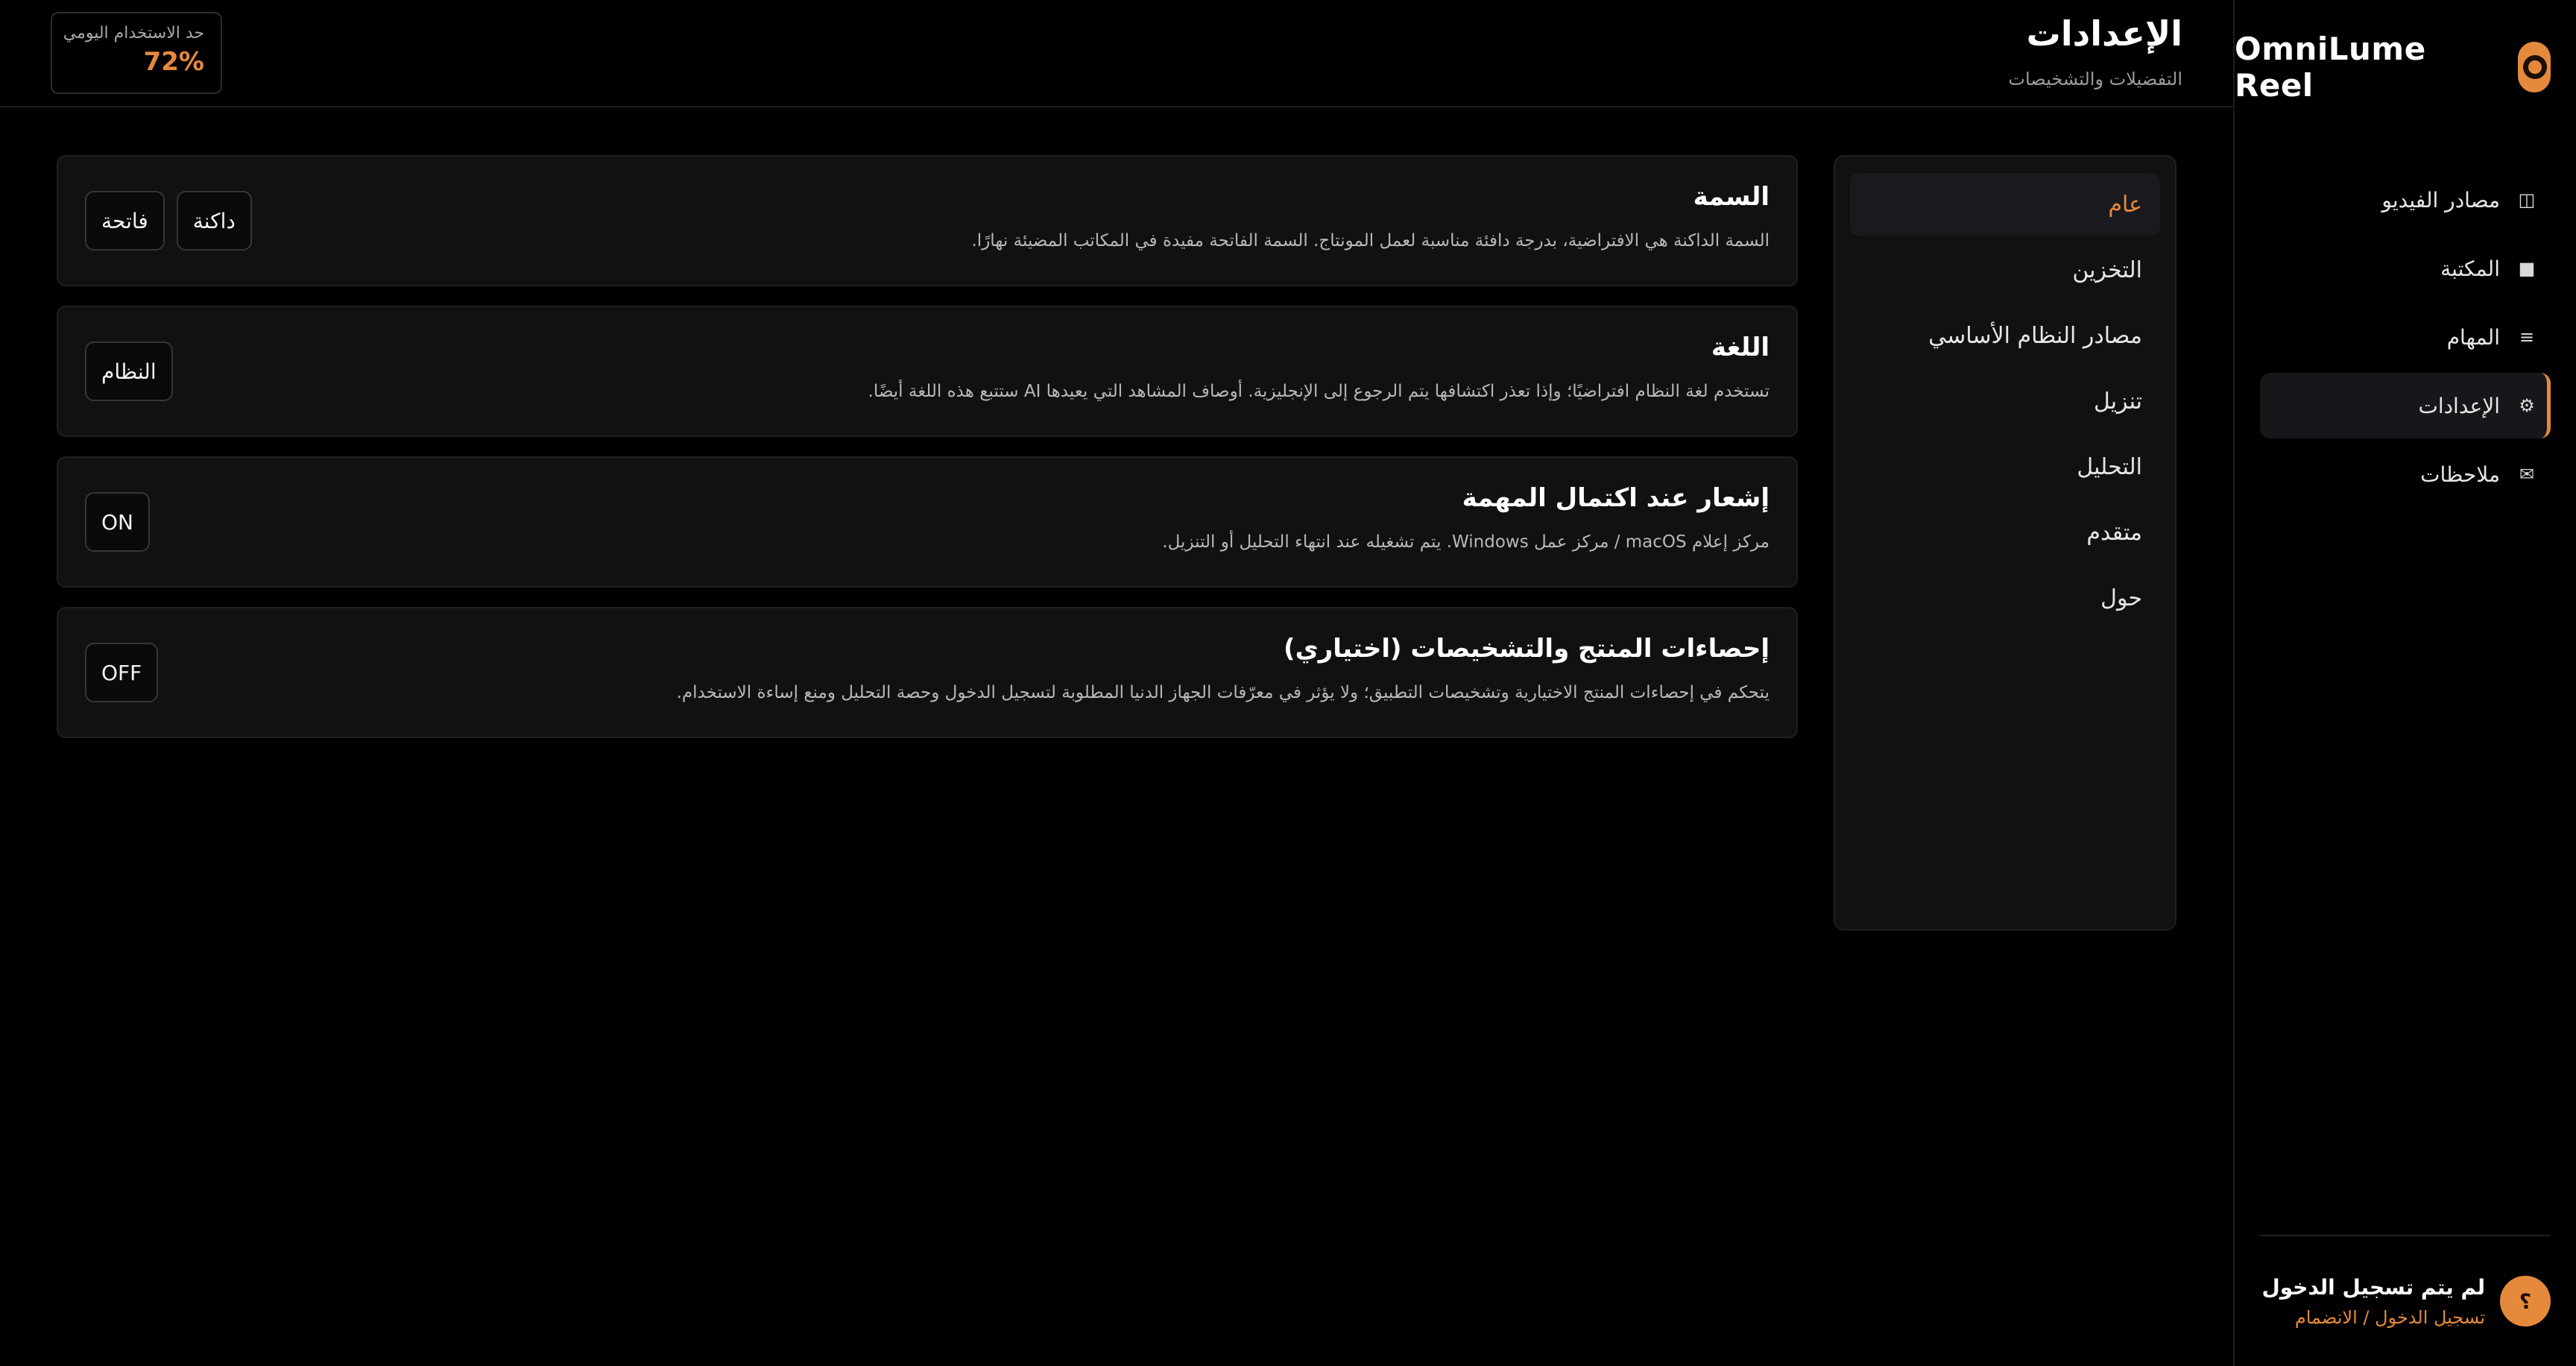 The height and width of the screenshot is (1366, 2576). What do you see at coordinates (2527, 474) in the screenshot?
I see `envelope-icon: ✉` at bounding box center [2527, 474].